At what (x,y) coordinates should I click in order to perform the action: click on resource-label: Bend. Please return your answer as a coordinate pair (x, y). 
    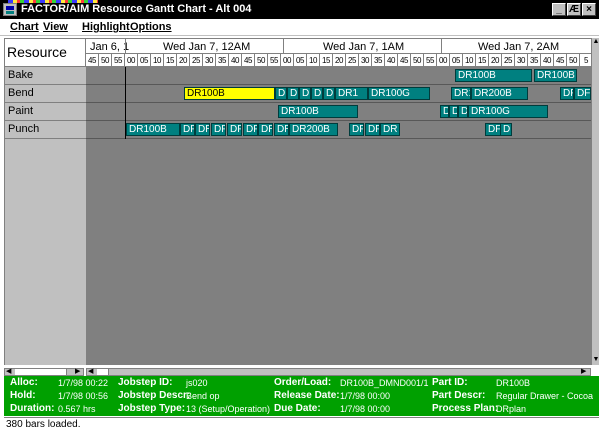
    Looking at the image, I should click on (21, 93).